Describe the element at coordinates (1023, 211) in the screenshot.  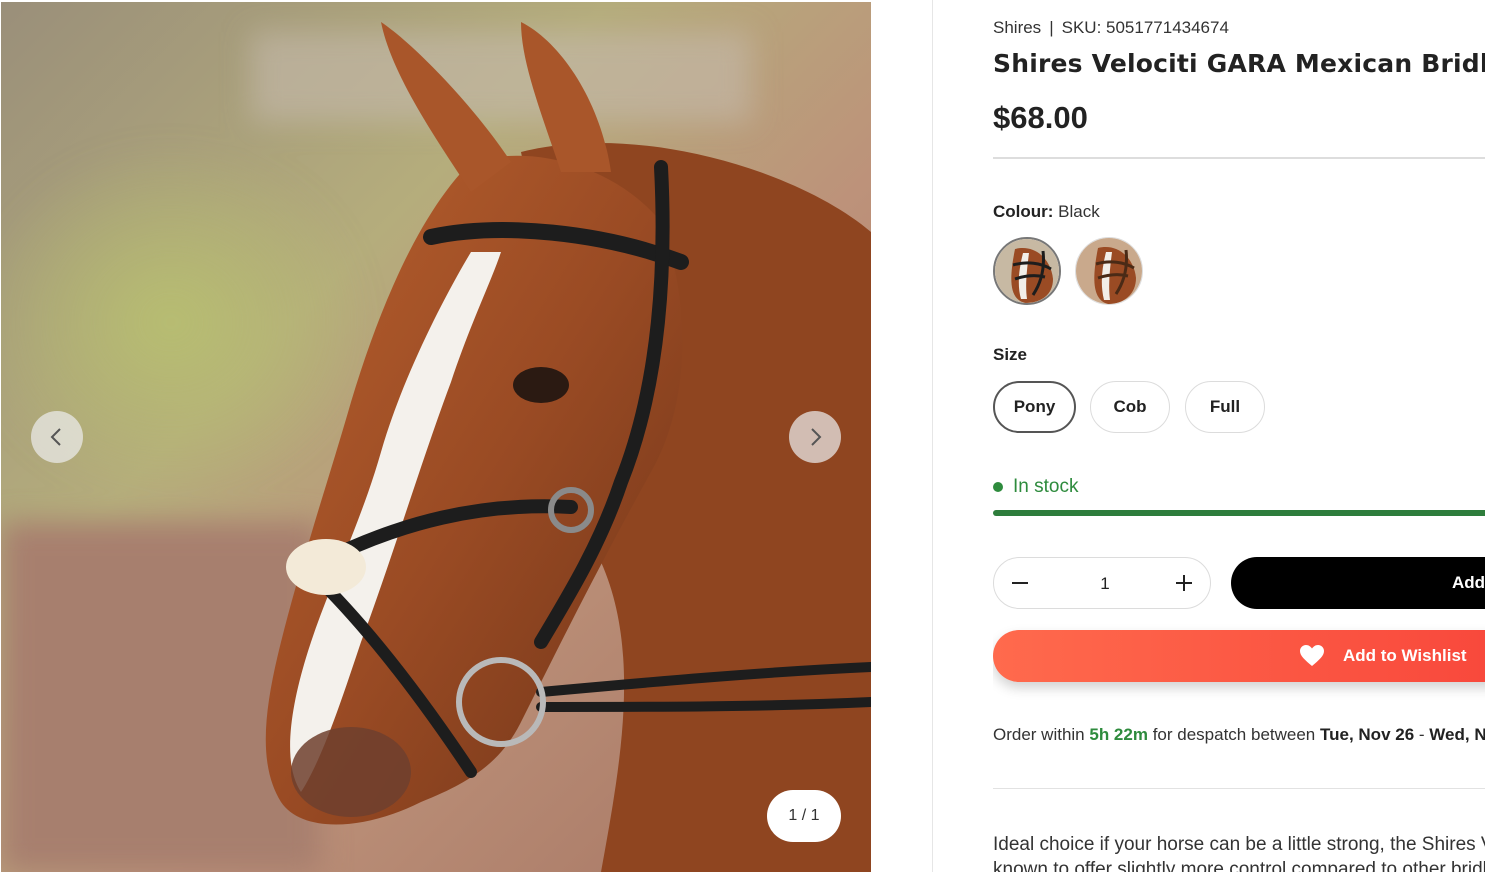
I see `colour-label-title: Colour:` at that location.